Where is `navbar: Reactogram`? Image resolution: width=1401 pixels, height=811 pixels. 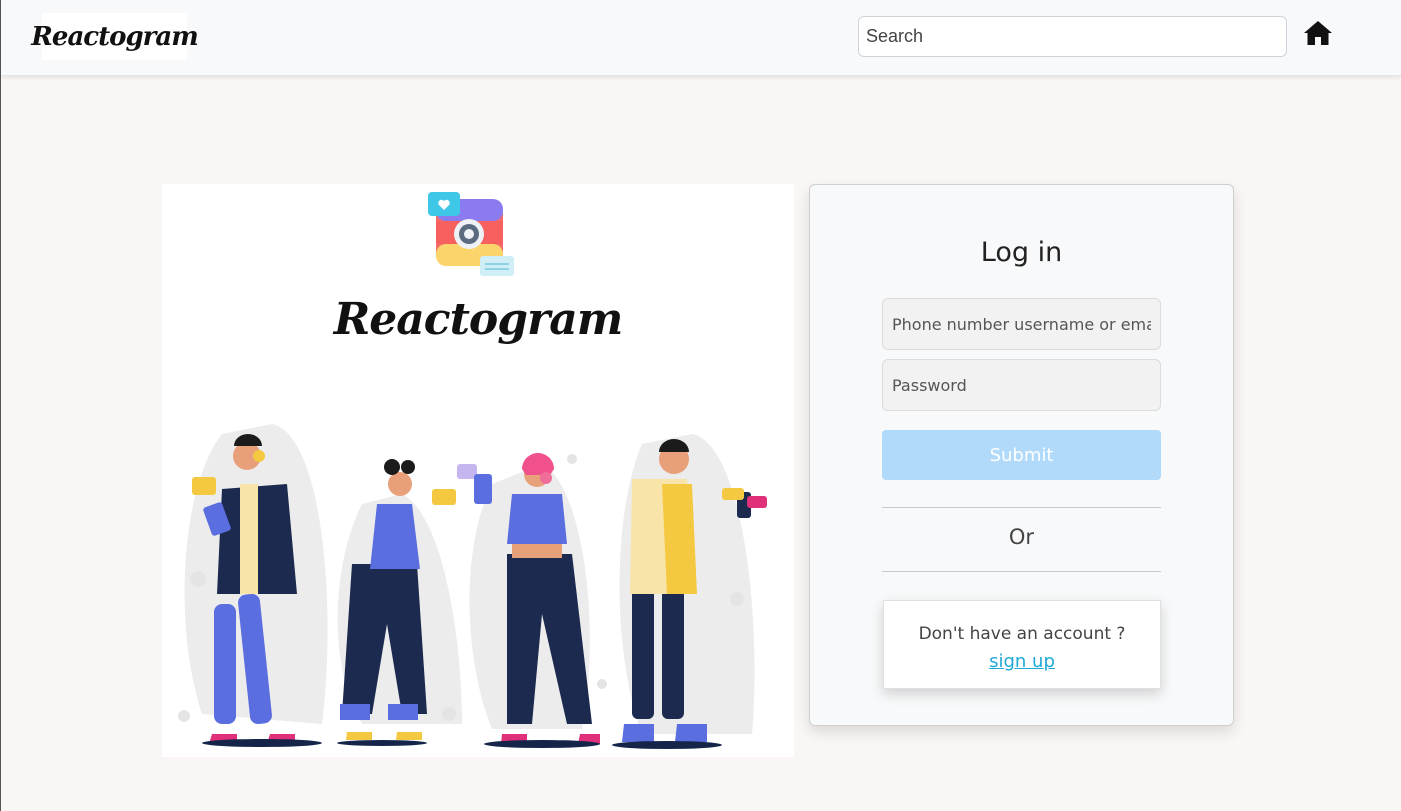 navbar: Reactogram is located at coordinates (701, 38).